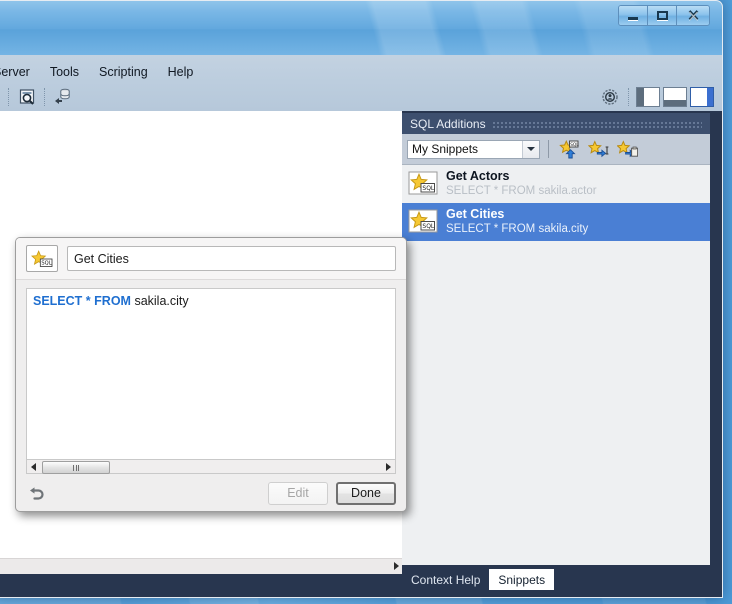 The height and width of the screenshot is (604, 732). What do you see at coordinates (445, 149) in the screenshot?
I see `snippet-category-value: My Snippets` at bounding box center [445, 149].